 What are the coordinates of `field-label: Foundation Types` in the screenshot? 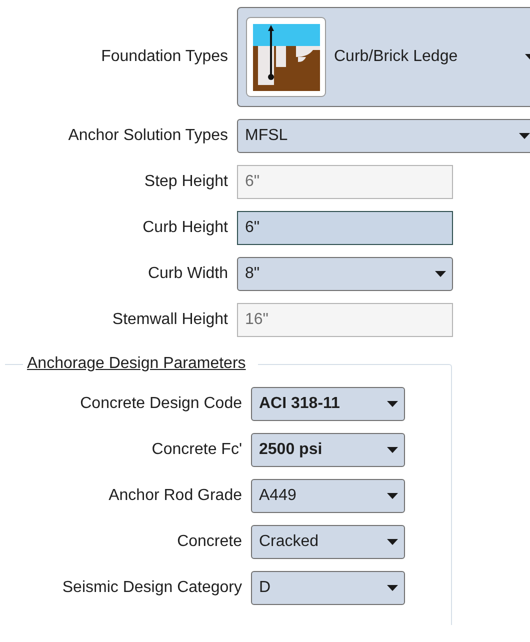 It's located at (164, 57).